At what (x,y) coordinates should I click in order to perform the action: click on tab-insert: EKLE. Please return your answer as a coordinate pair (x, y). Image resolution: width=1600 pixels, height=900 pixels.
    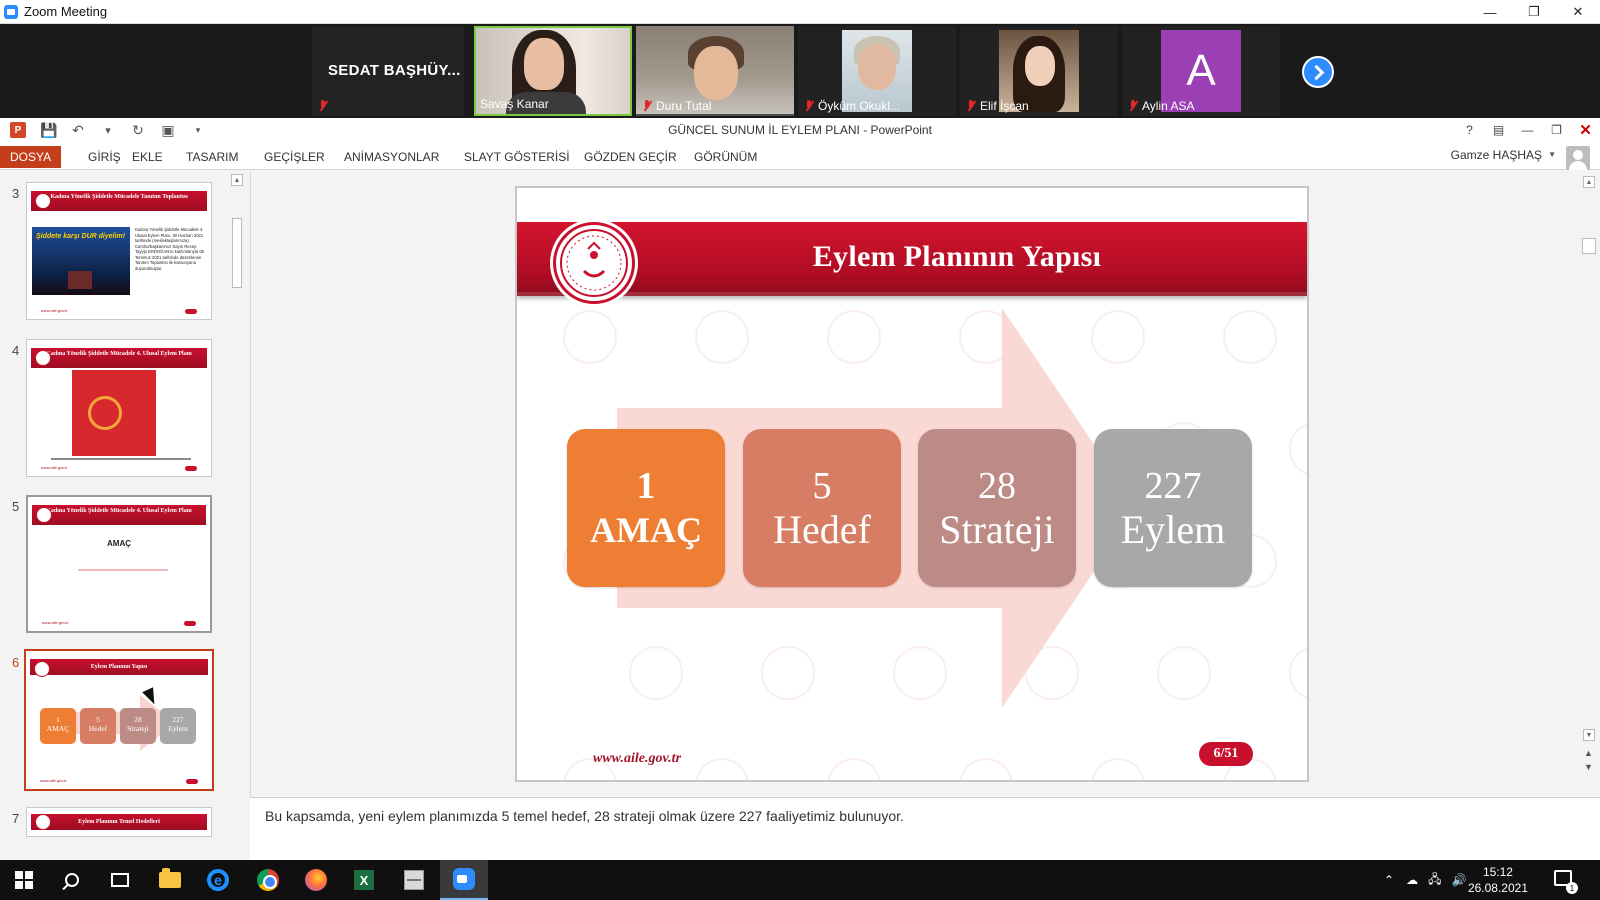
    Looking at the image, I should click on (147, 157).